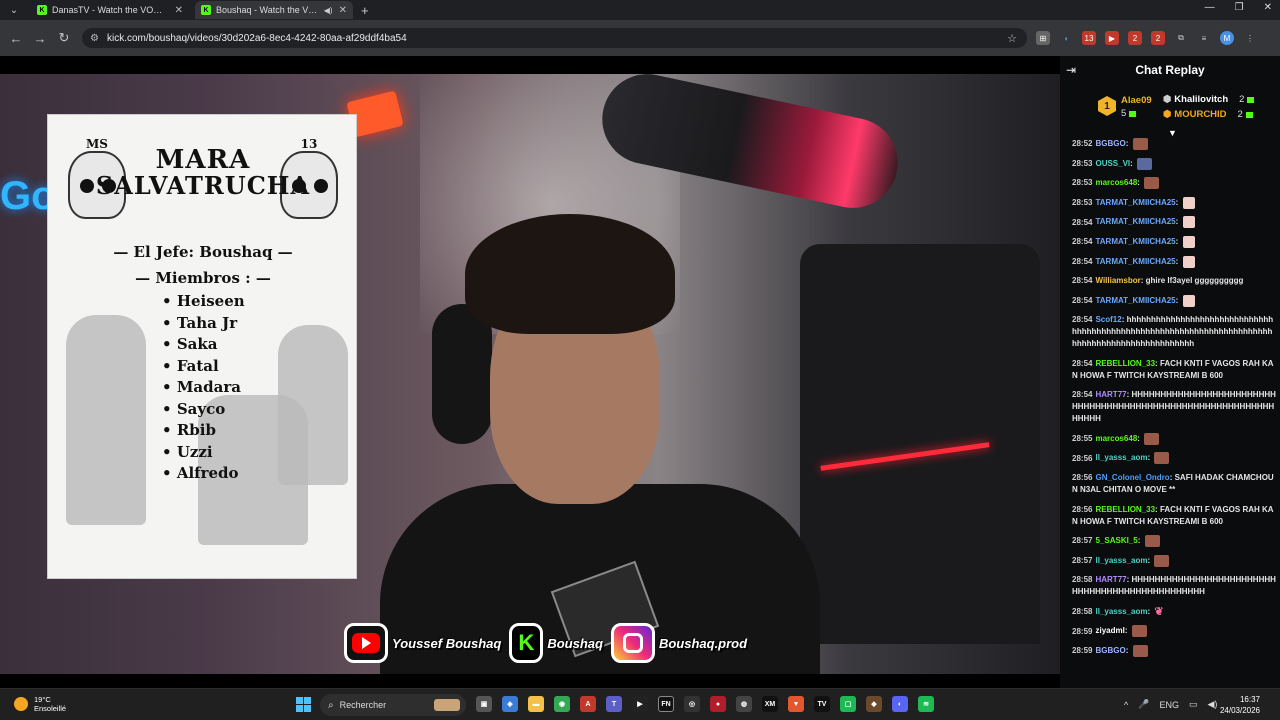 Image resolution: width=1280 pixels, height=720 pixels. I want to click on forward-icon: →, so click(40, 38).